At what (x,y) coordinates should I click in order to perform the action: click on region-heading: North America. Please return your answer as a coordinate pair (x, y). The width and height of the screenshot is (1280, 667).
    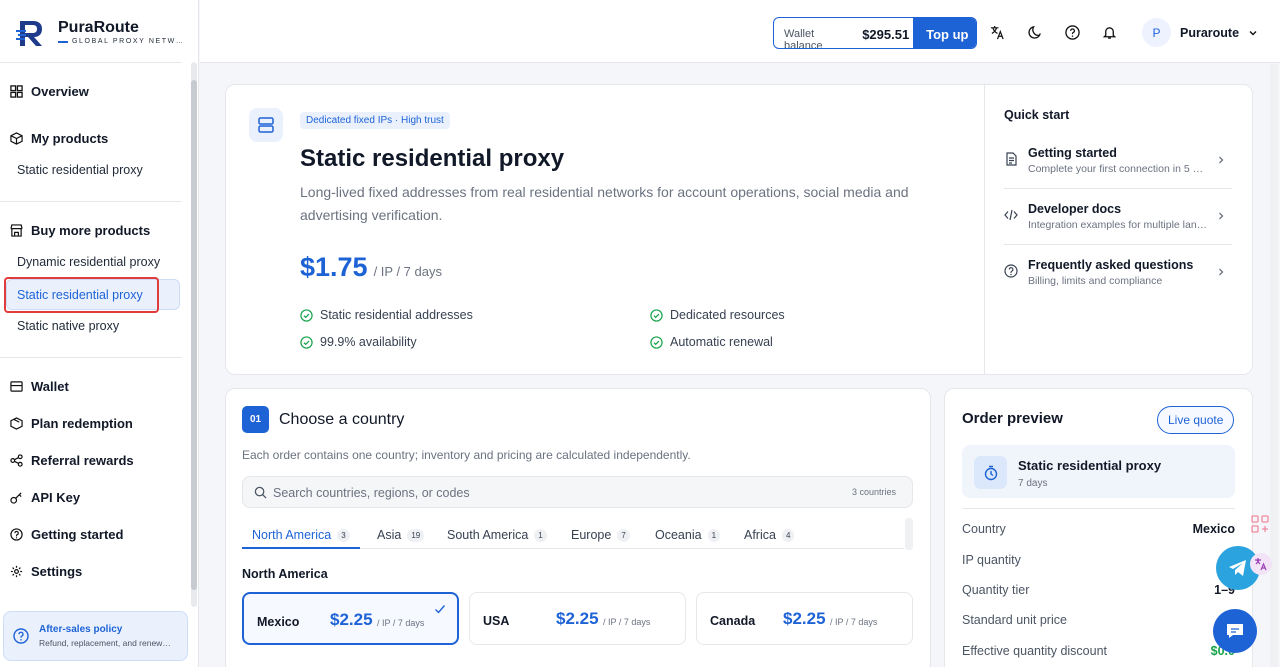
    Looking at the image, I should click on (285, 574).